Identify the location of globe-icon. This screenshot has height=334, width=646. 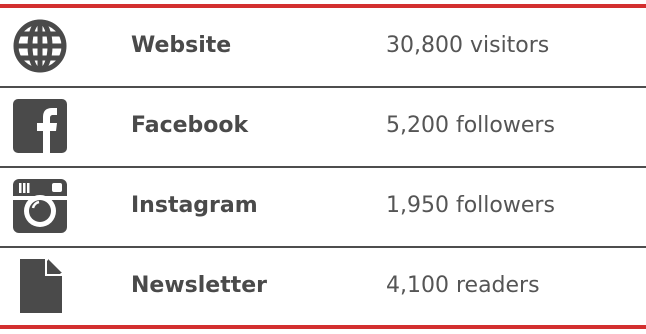
(40, 46).